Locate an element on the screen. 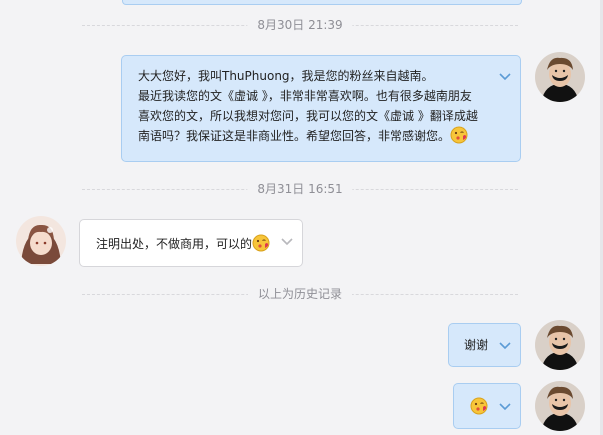  timestamp-divider: 8月31日 16:51 is located at coordinates (300, 189).